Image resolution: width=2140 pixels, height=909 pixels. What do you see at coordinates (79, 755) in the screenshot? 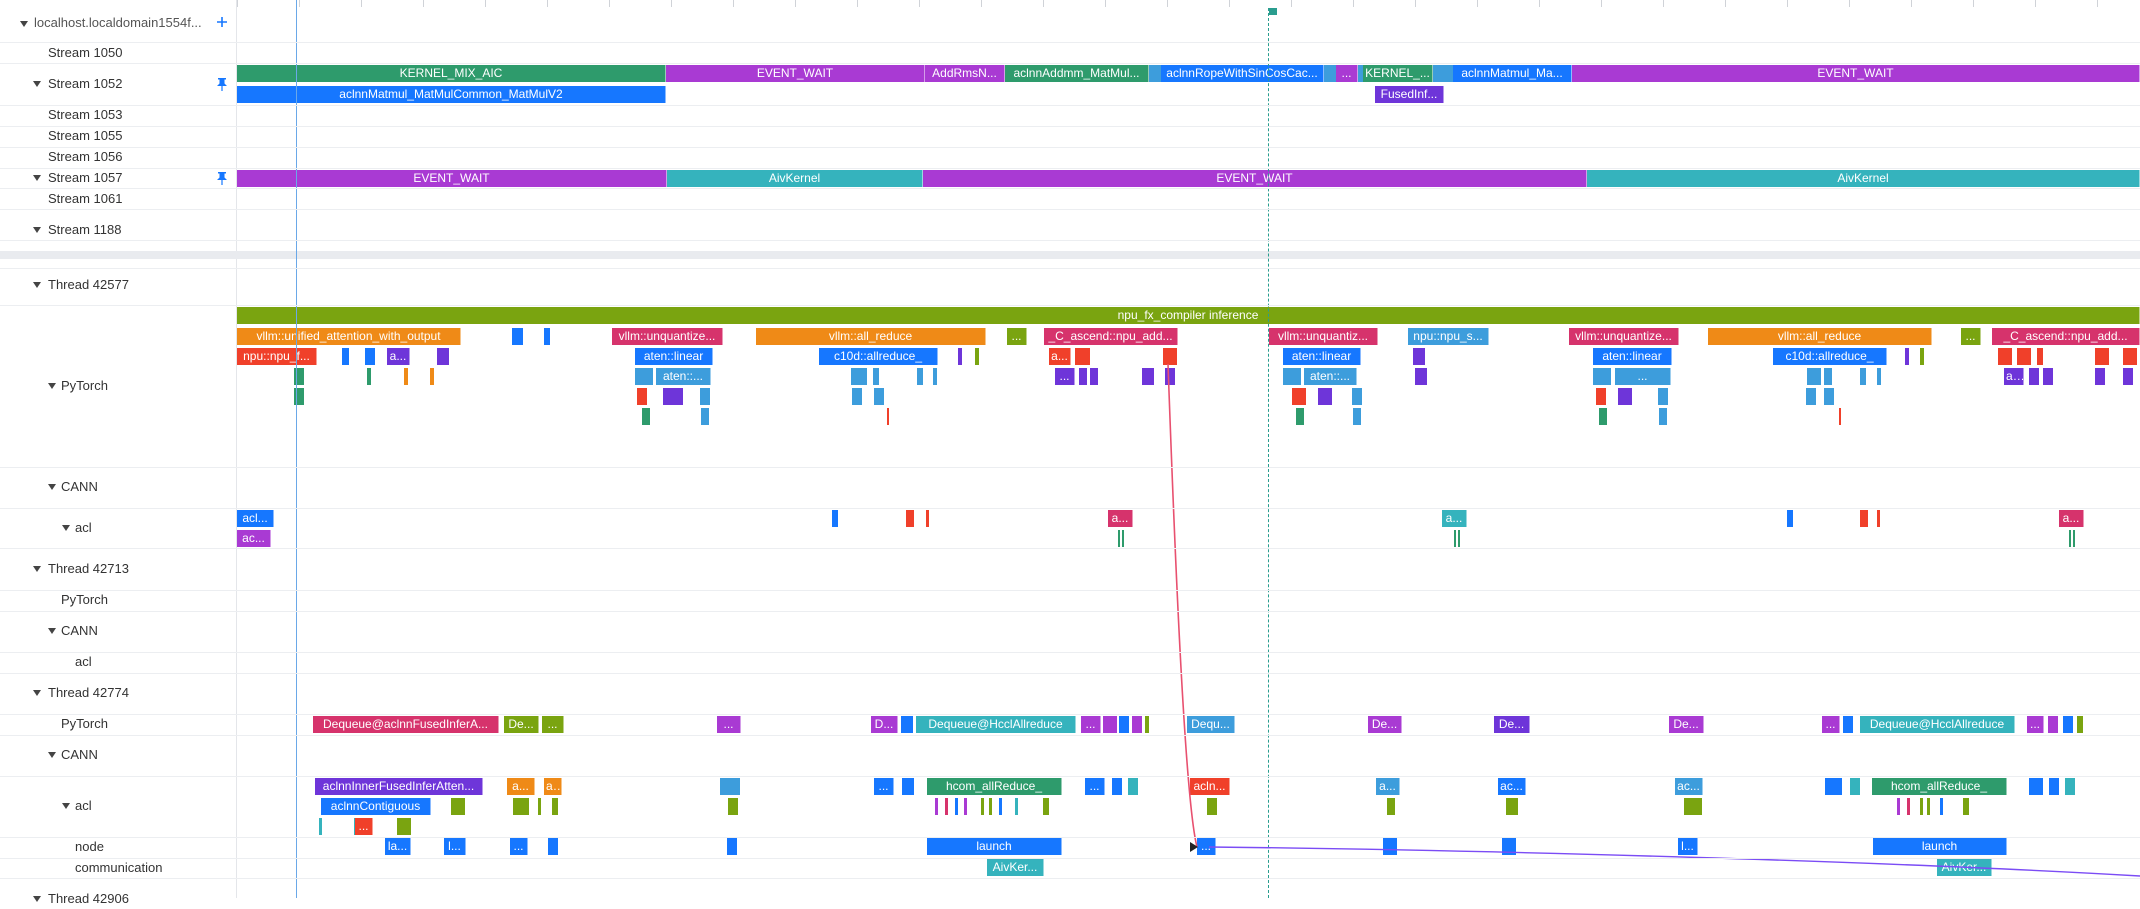
I see `track-label: CANN` at bounding box center [79, 755].